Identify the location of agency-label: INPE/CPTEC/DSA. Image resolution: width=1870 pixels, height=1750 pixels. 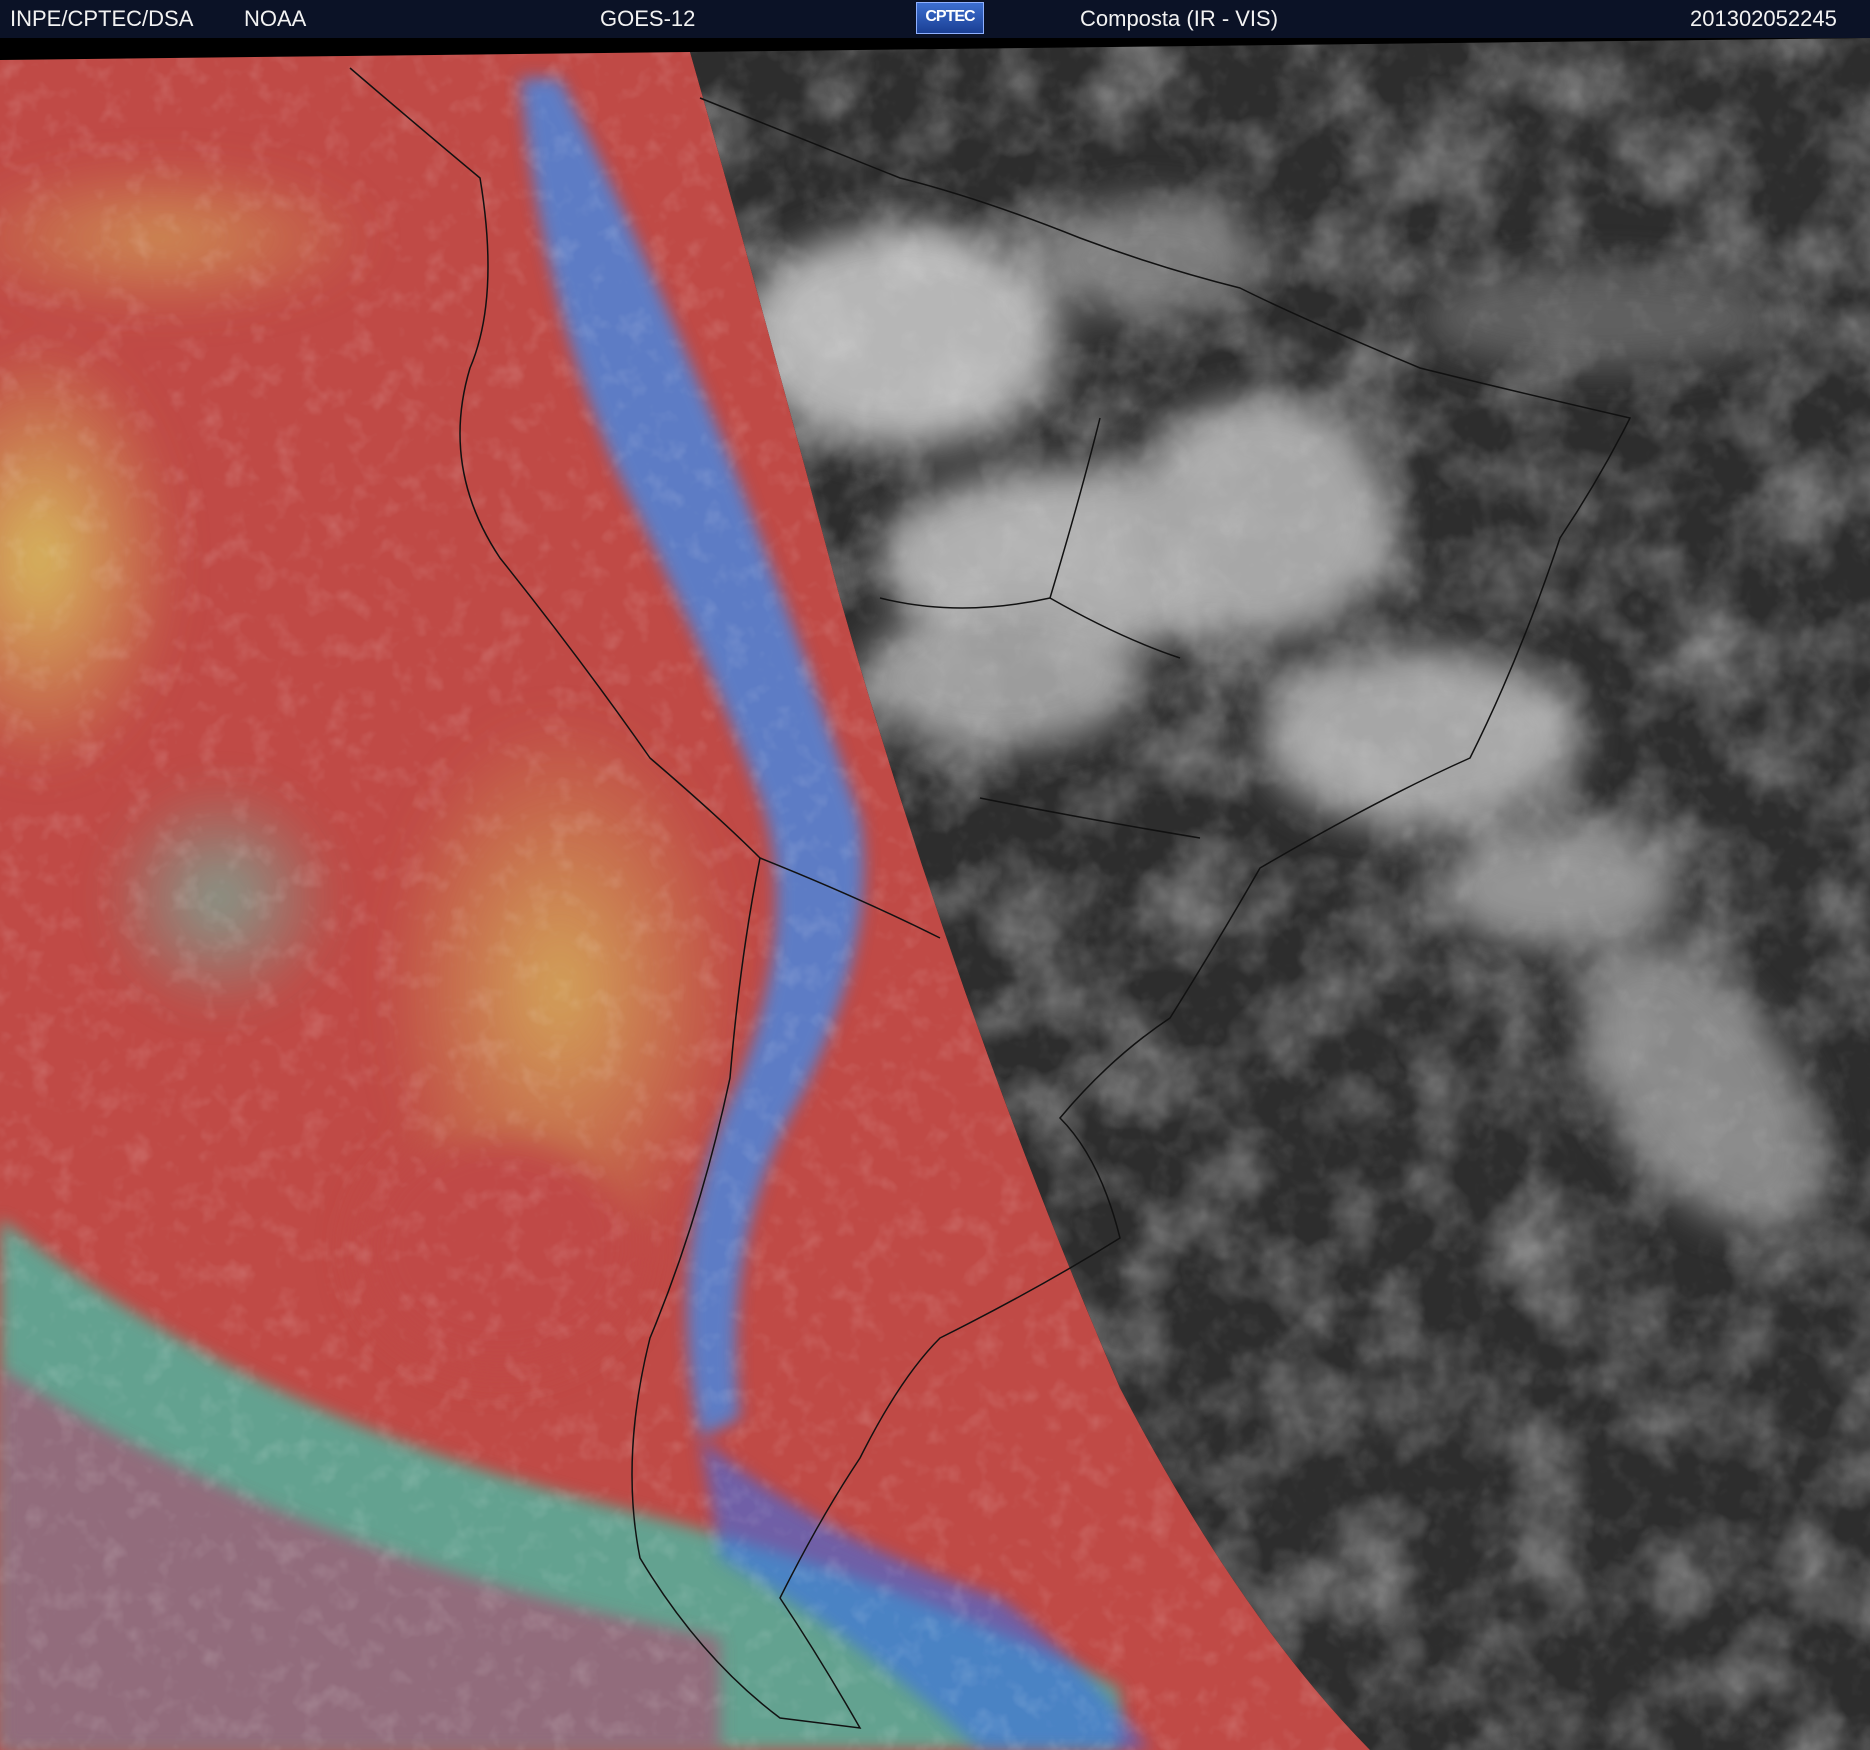
(102, 18).